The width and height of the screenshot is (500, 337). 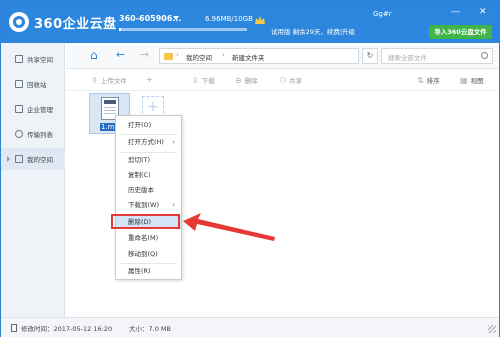 I want to click on plus-icon: +, so click(x=149, y=79).